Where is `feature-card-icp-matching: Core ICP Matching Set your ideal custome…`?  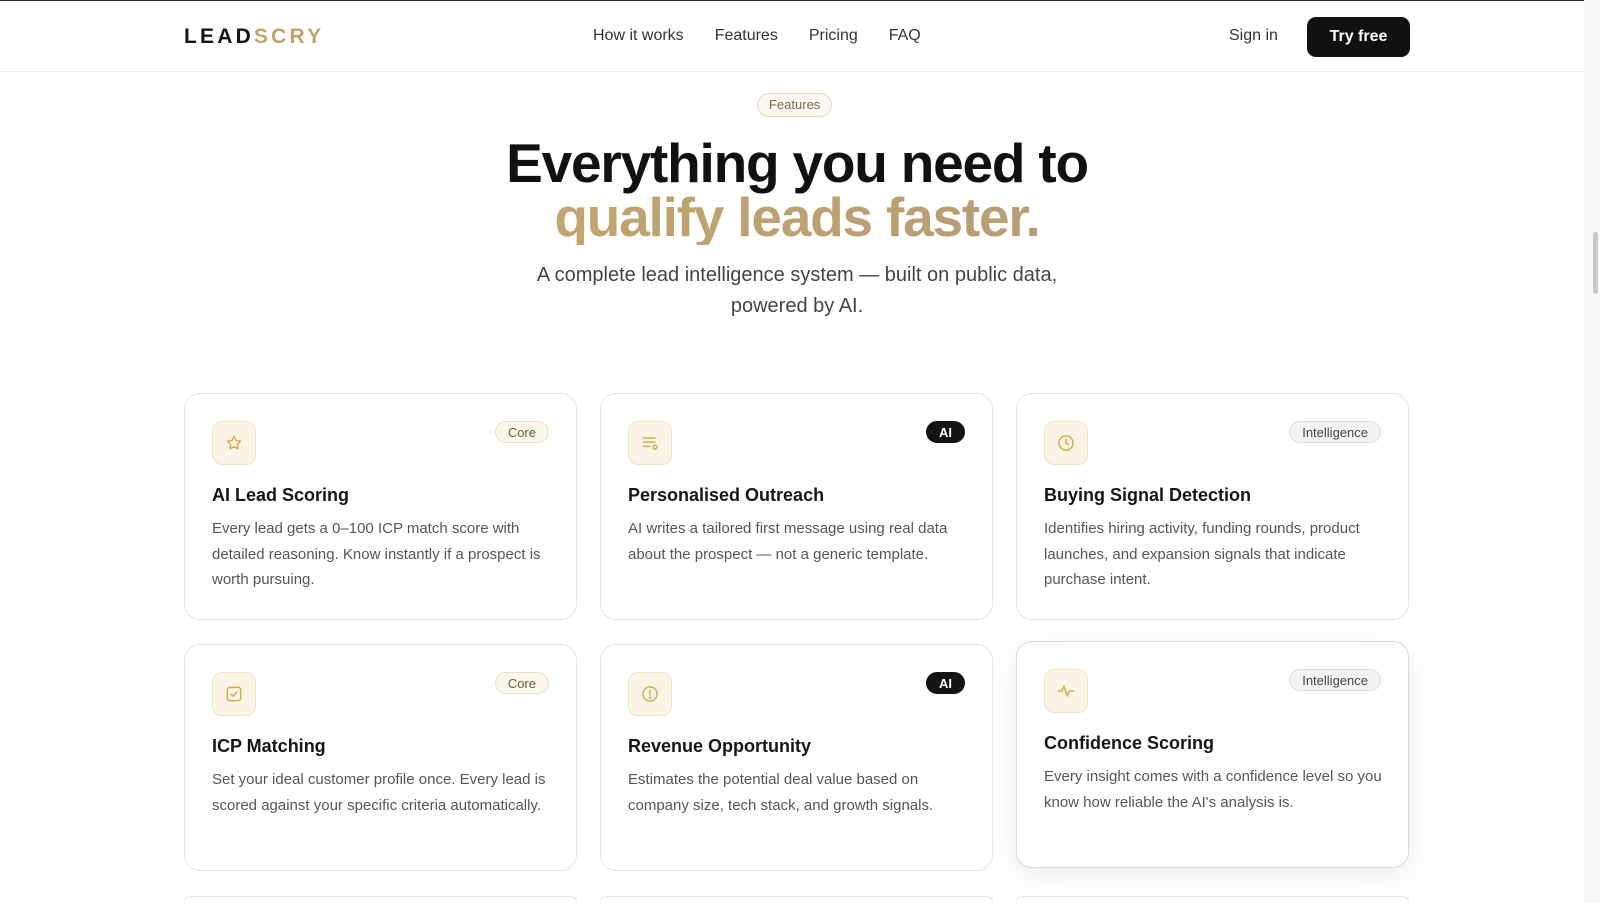
feature-card-icp-matching: Core ICP Matching Set your ideal custome… is located at coordinates (380, 757).